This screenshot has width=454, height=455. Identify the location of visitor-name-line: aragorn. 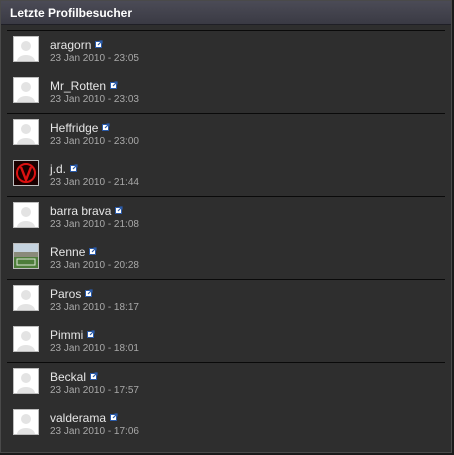
(76, 44).